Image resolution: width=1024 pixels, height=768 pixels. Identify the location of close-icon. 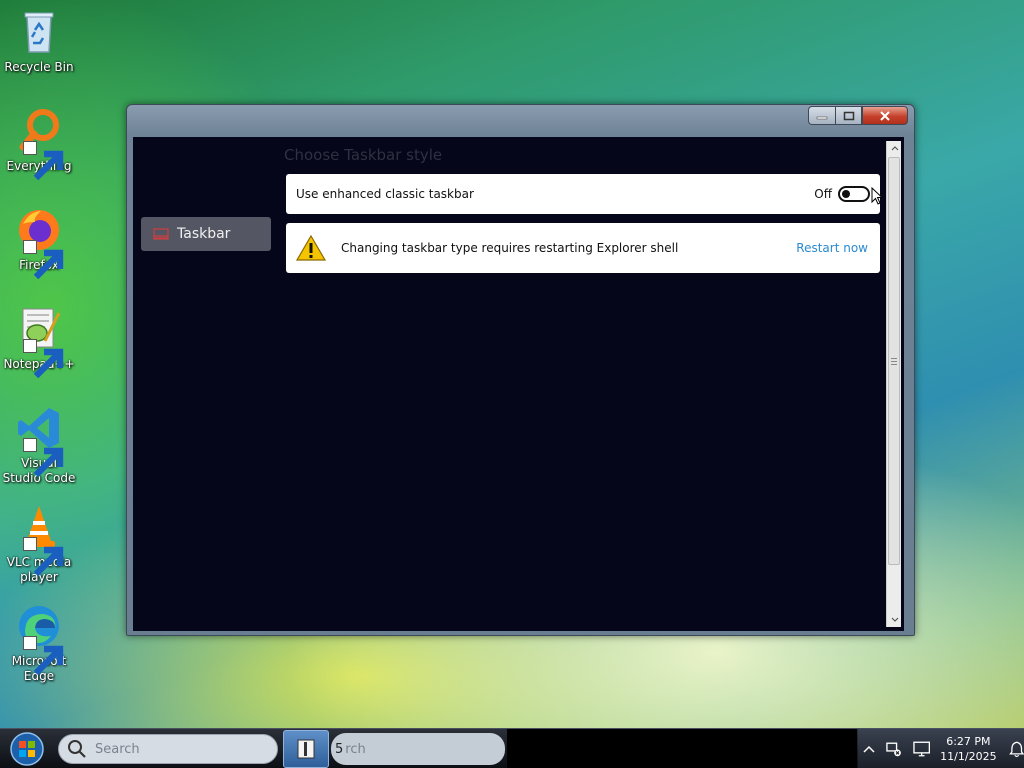
(885, 115).